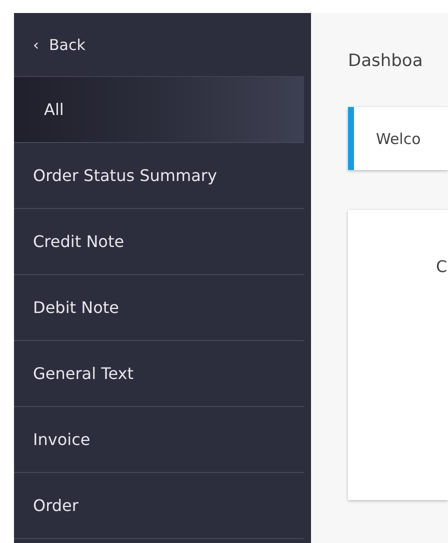 Image resolution: width=448 pixels, height=543 pixels. What do you see at coordinates (159, 110) in the screenshot?
I see `sidebar-item: All` at bounding box center [159, 110].